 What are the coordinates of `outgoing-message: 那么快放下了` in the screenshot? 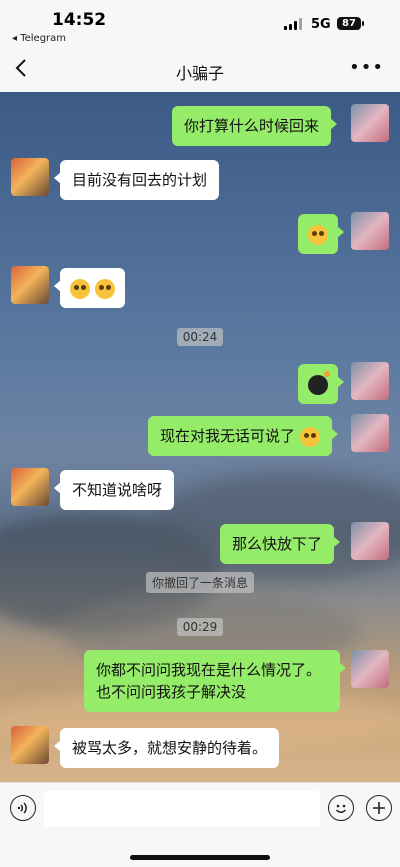 It's located at (280, 544).